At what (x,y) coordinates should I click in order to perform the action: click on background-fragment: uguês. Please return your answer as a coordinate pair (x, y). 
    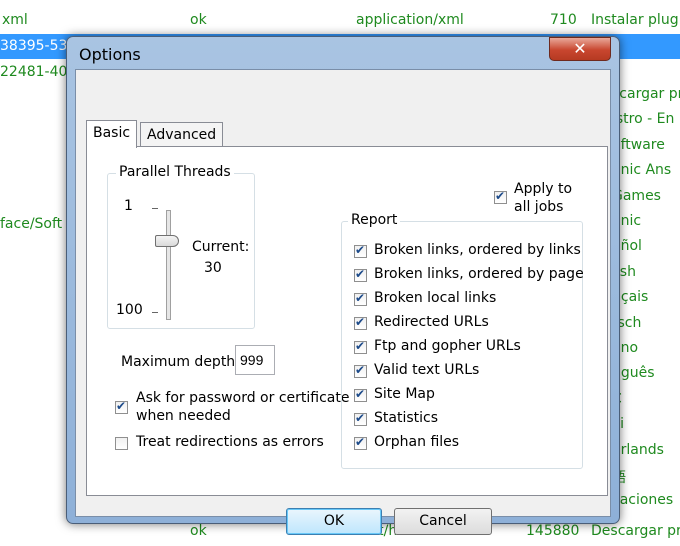
    Looking at the image, I should click on (633, 373).